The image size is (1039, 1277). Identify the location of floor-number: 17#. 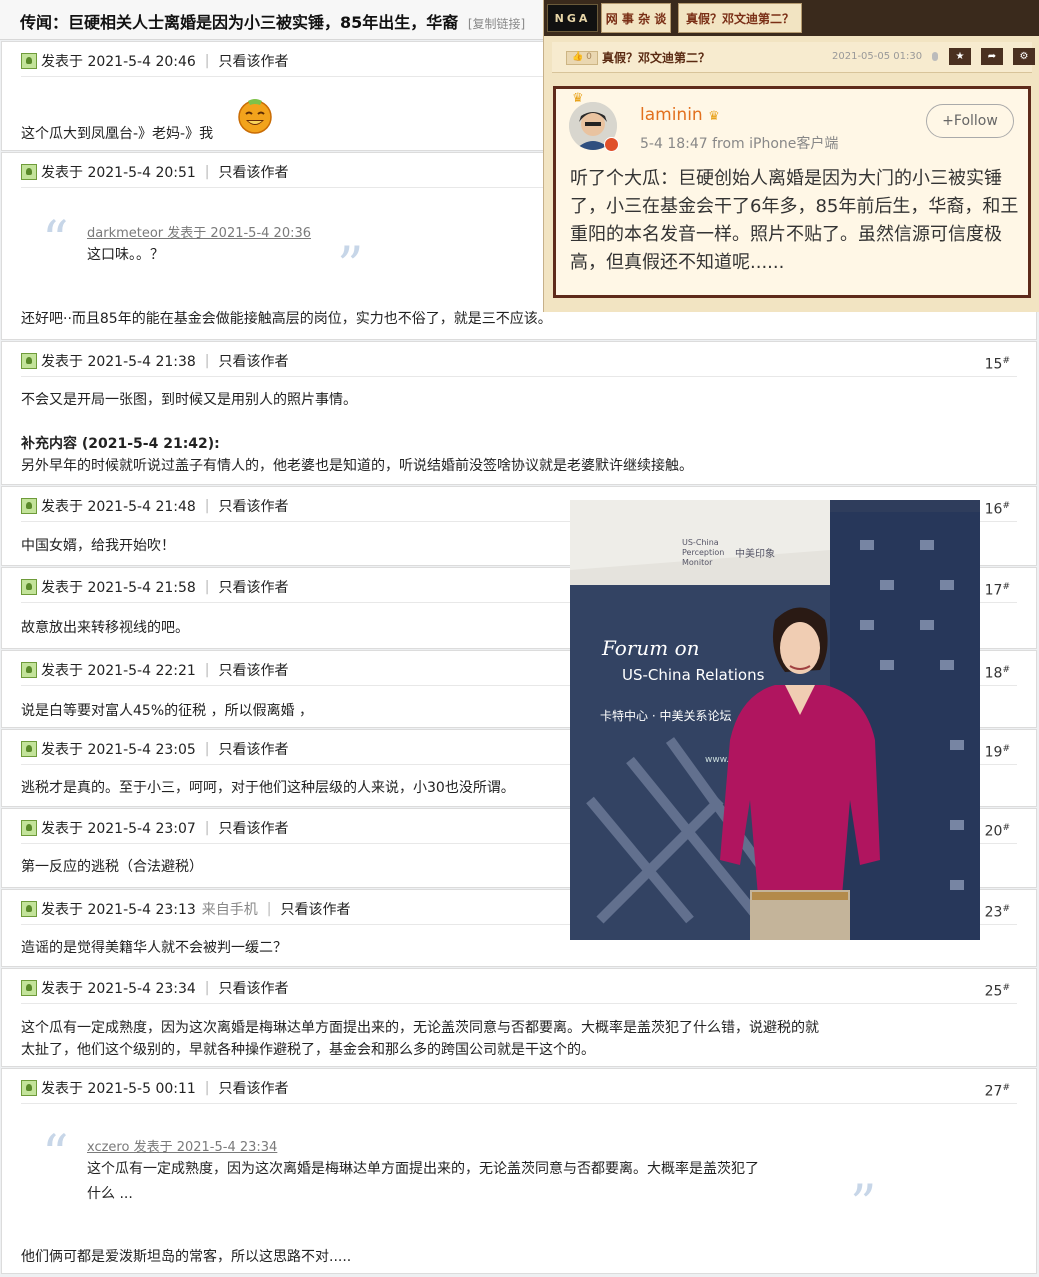
(997, 590).